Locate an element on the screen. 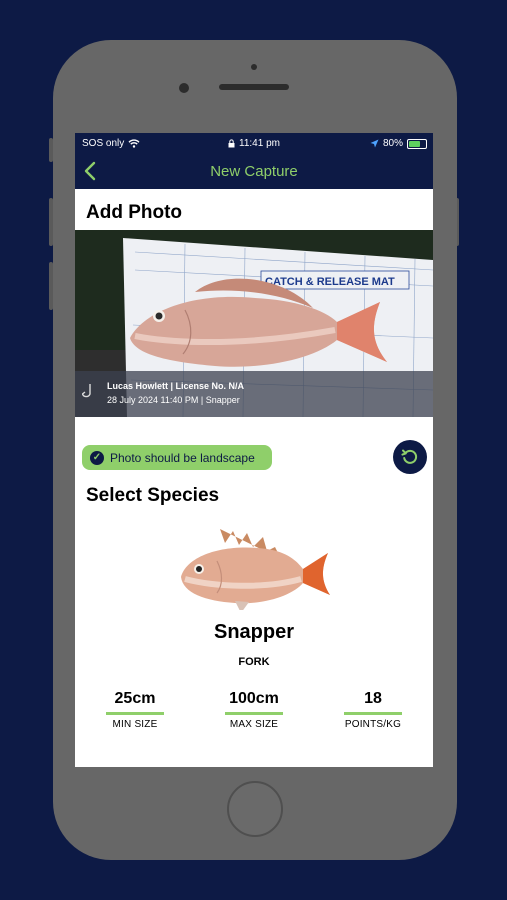 The height and width of the screenshot is (900, 507). battery-icon is located at coordinates (417, 143).